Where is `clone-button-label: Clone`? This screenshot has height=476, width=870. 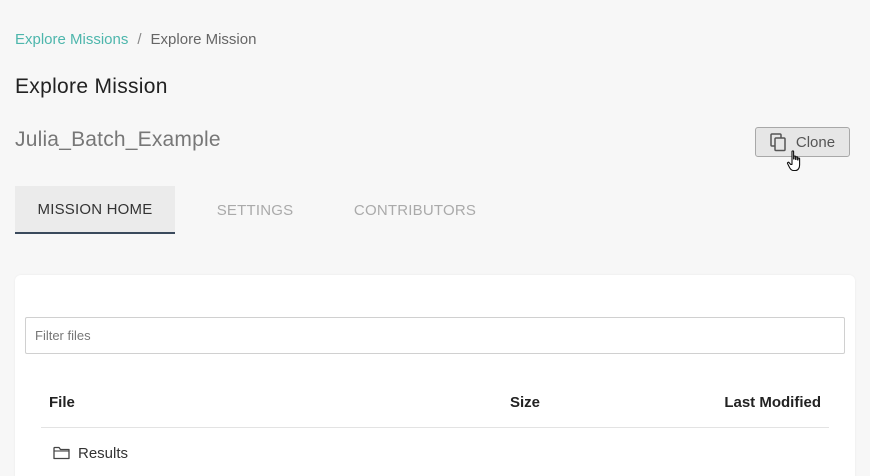
clone-button-label: Clone is located at coordinates (815, 142).